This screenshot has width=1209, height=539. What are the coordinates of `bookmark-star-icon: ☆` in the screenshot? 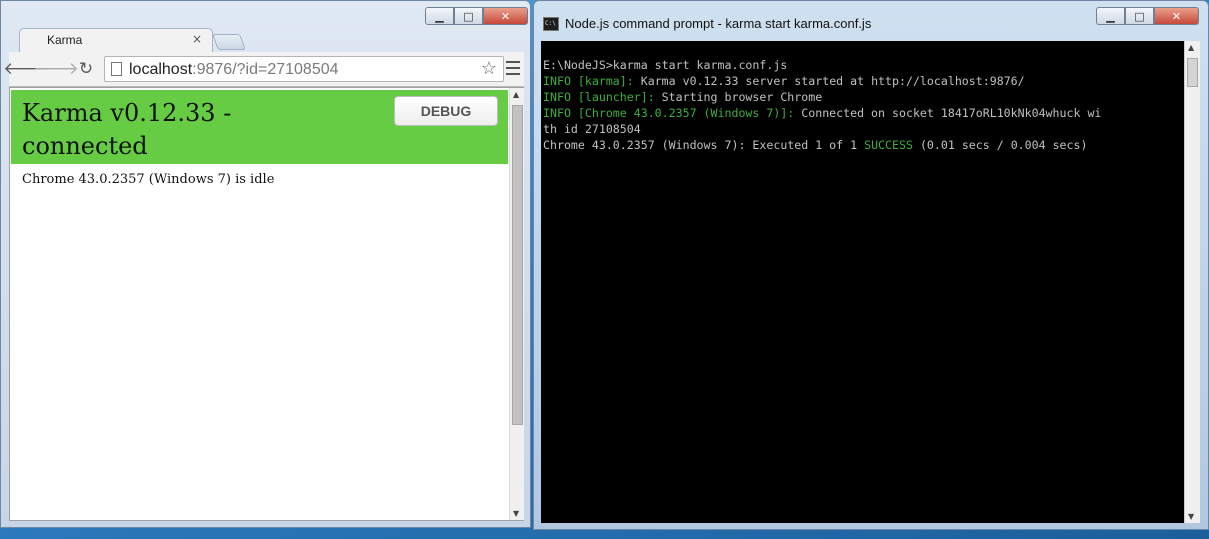 It's located at (489, 68).